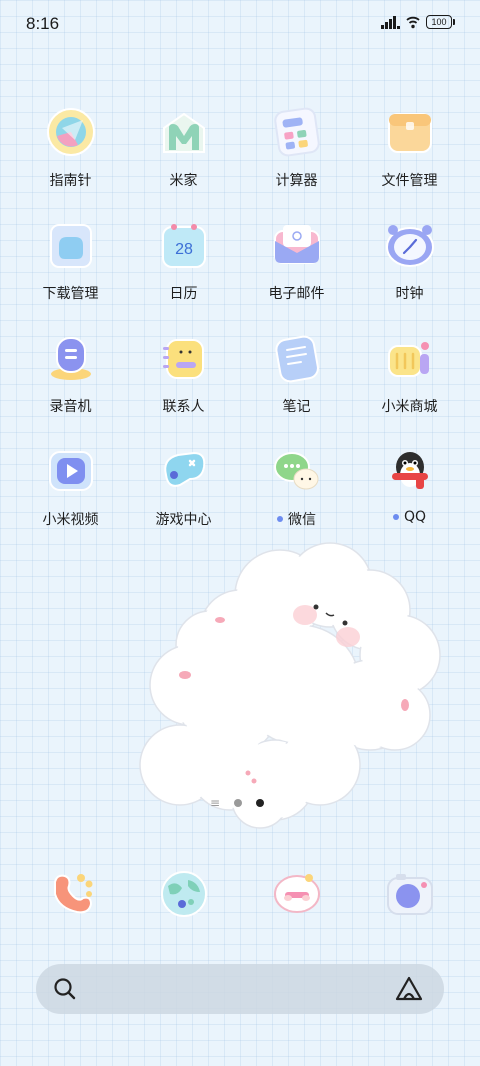 This screenshot has height=1066, width=480. Describe the element at coordinates (65, 989) in the screenshot. I see `search-icon` at that location.